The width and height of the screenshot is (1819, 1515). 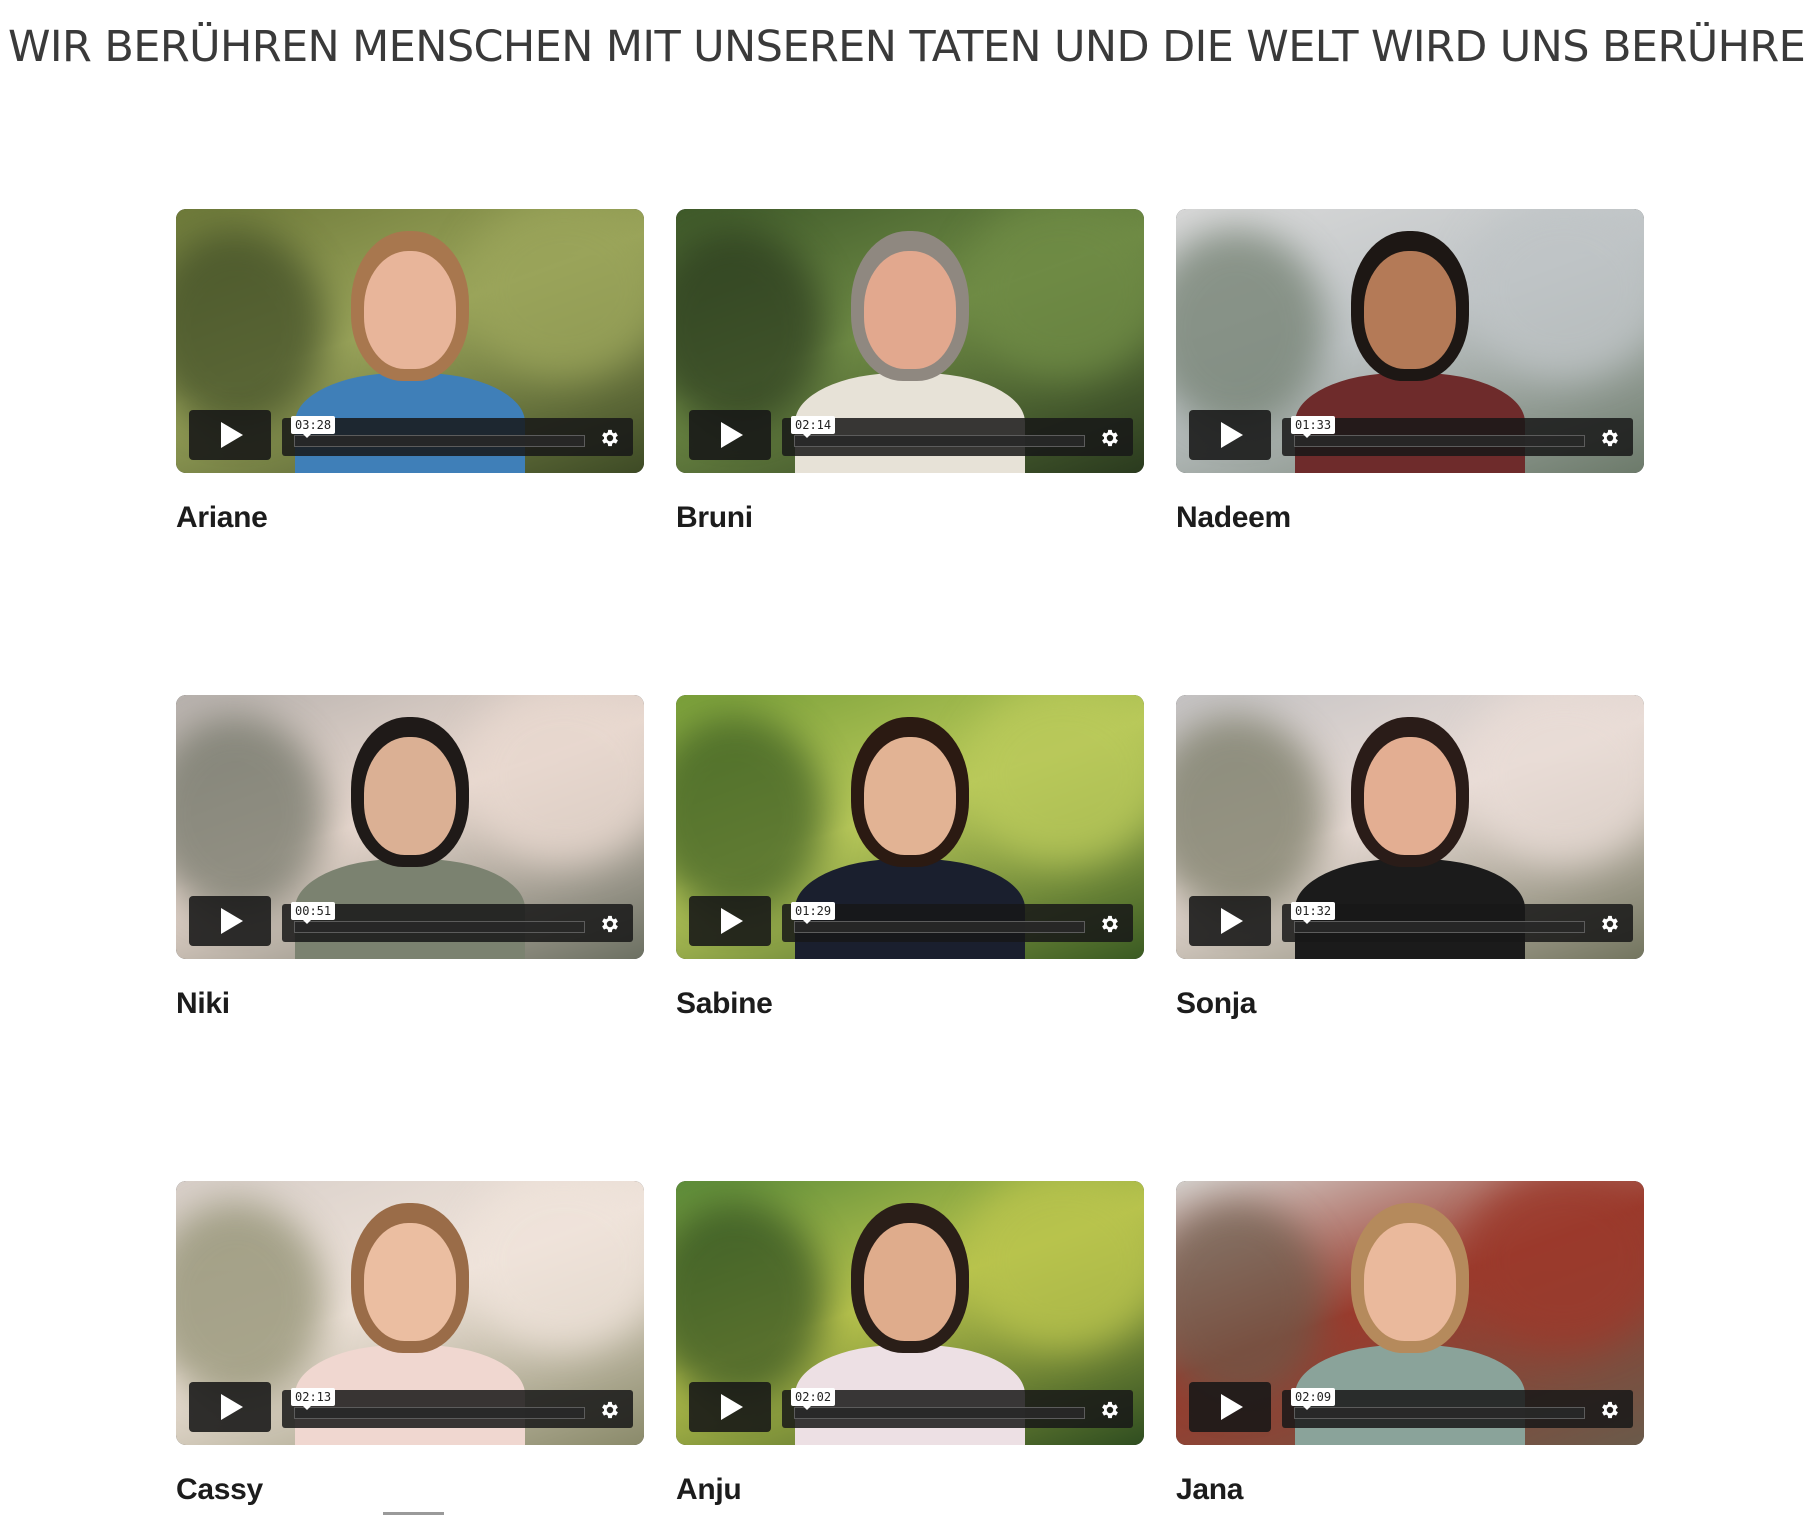 What do you see at coordinates (438, 1403) in the screenshot?
I see `progress-bar: 02:13` at bounding box center [438, 1403].